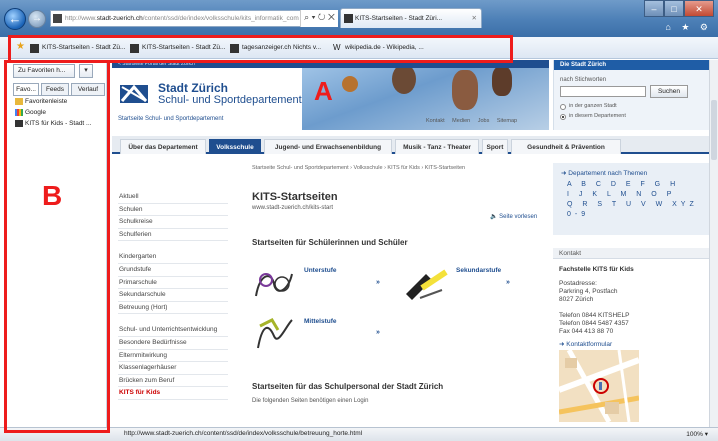 The width and height of the screenshot is (718, 441). What do you see at coordinates (173, 393) in the screenshot?
I see `left-nav-item: KITS für Kids` at bounding box center [173, 393].